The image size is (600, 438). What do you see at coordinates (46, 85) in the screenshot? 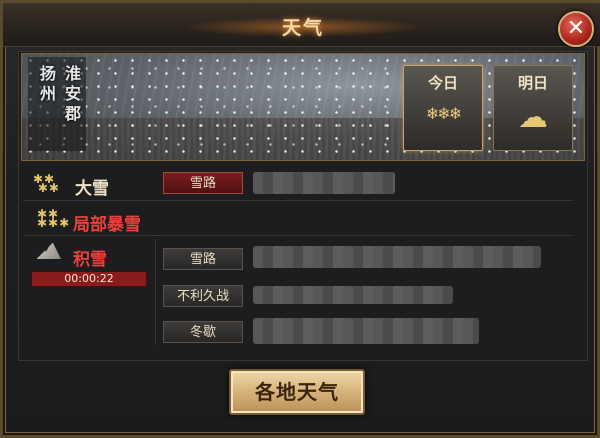
I see `region-province: 扬州` at bounding box center [46, 85].